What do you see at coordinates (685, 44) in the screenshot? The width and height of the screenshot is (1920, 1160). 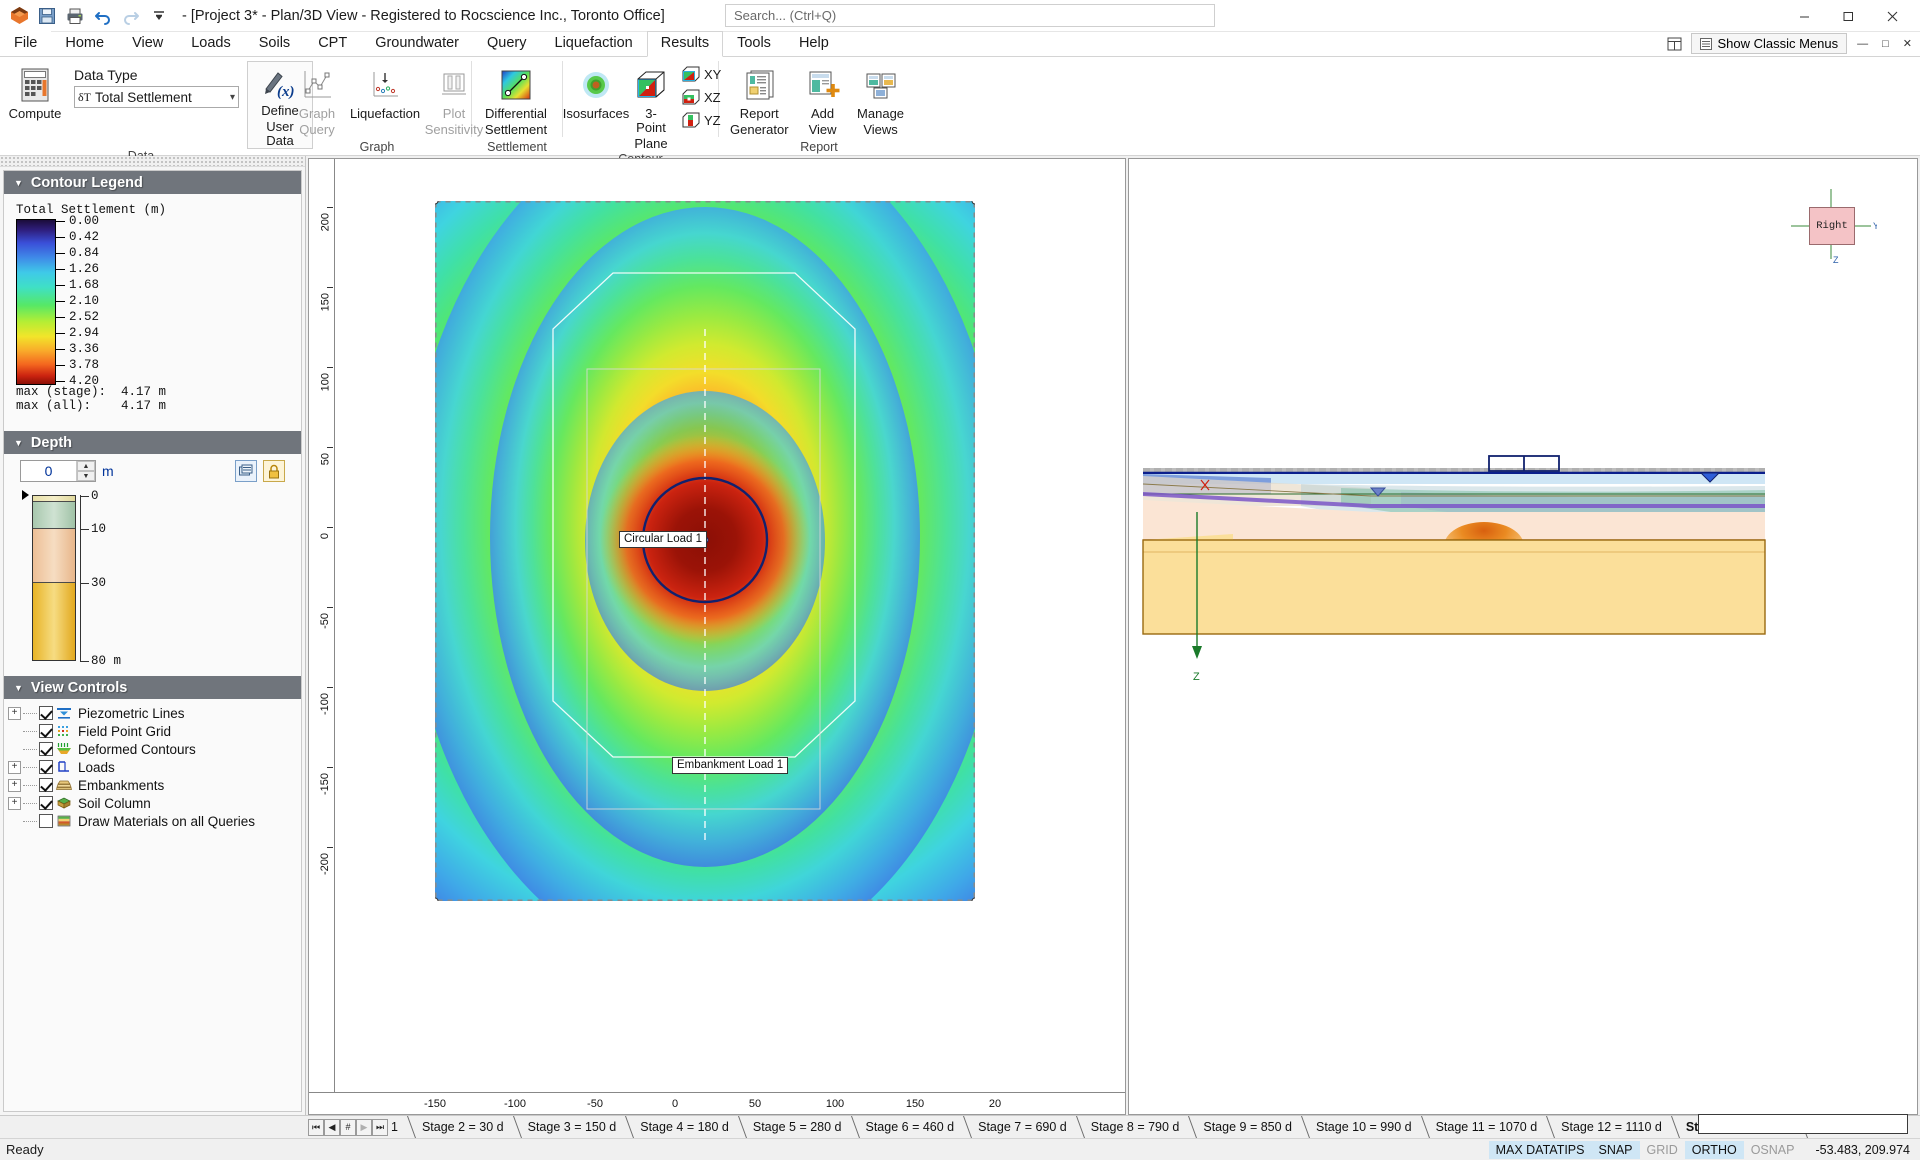 I see `tab-results: Results` at bounding box center [685, 44].